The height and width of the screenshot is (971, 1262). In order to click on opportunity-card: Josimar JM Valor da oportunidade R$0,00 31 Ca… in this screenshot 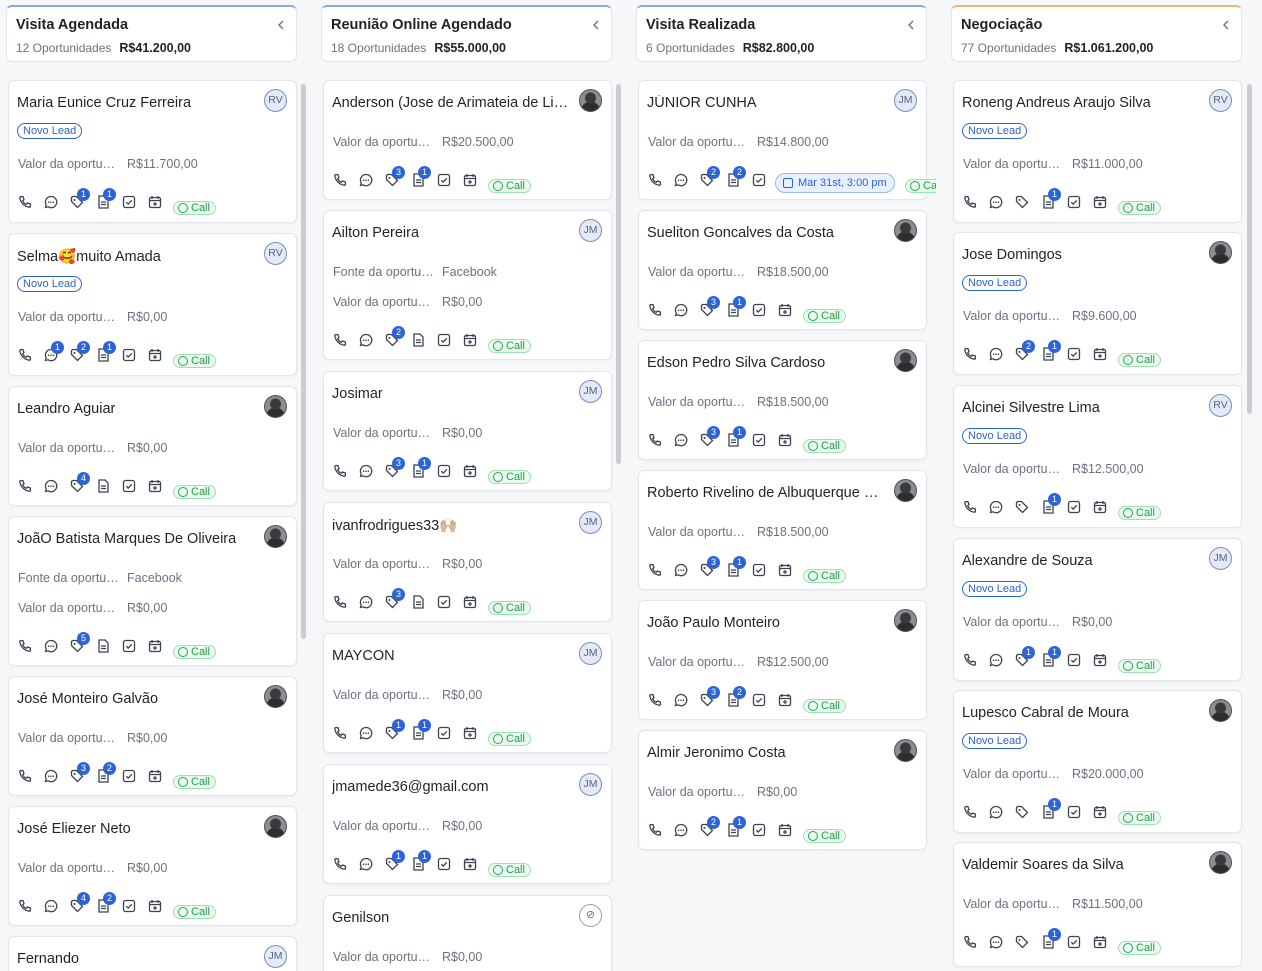, I will do `click(467, 431)`.